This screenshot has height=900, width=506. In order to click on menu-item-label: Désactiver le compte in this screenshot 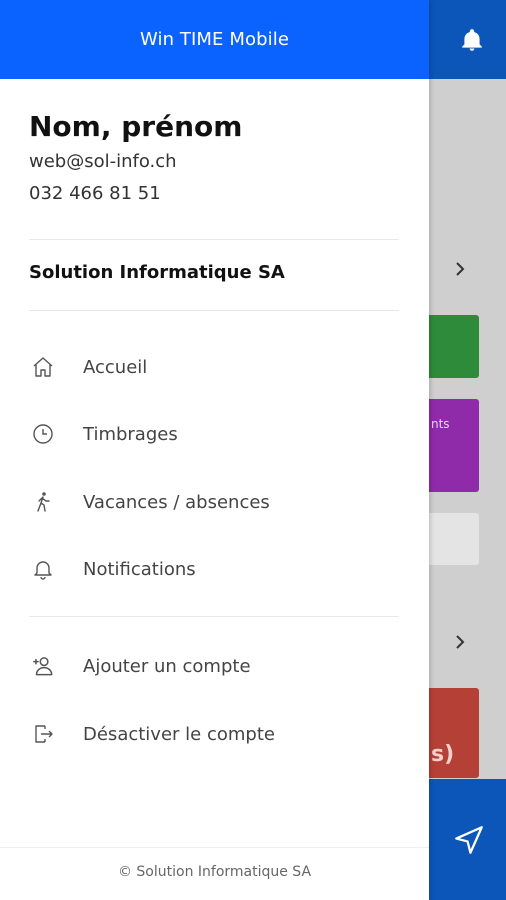, I will do `click(179, 734)`.